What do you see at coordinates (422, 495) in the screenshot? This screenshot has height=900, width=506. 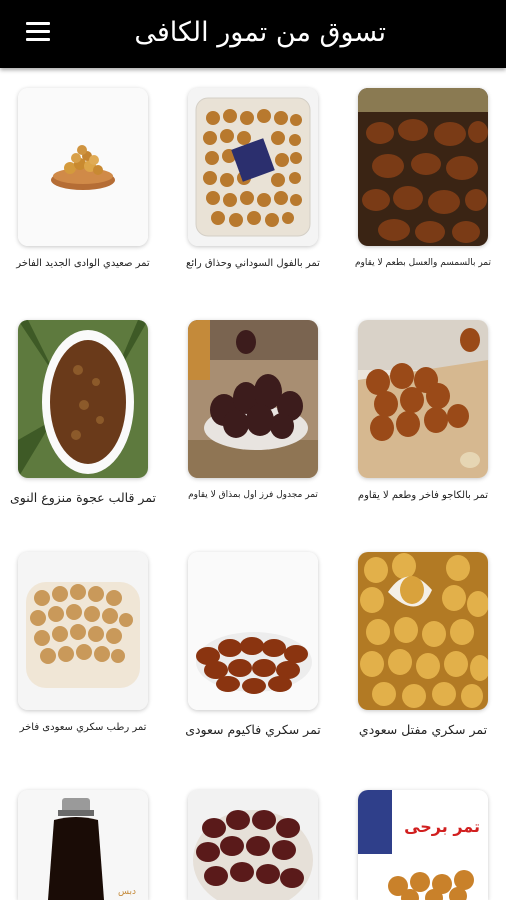 I see `product-name-6: تمر بالكاجو فاخر وطعم لا يقاوم` at bounding box center [422, 495].